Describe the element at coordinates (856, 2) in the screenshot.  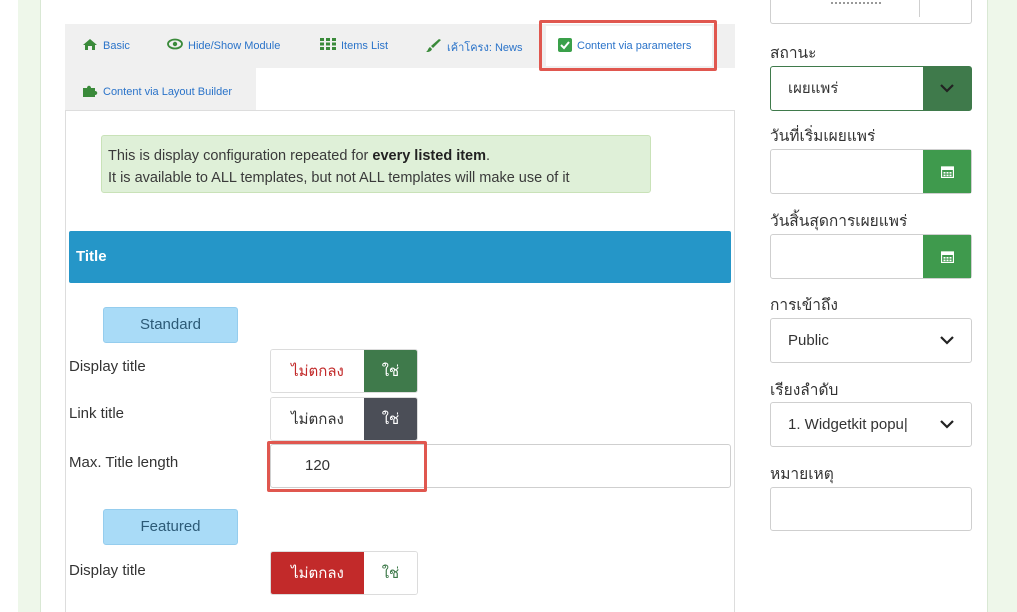
I see `select-text-cut` at that location.